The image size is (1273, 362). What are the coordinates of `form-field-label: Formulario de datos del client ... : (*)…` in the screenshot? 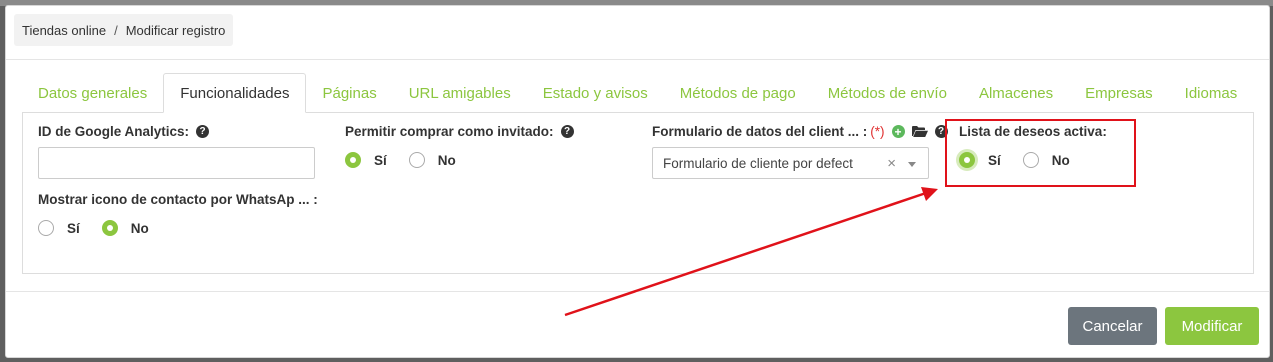 It's located at (800, 131).